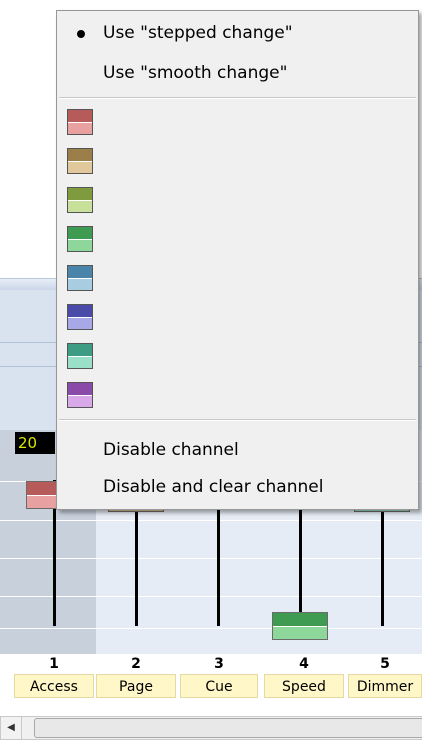 The width and height of the screenshot is (422, 750). I want to click on menu-item-label: Disable channel, so click(171, 450).